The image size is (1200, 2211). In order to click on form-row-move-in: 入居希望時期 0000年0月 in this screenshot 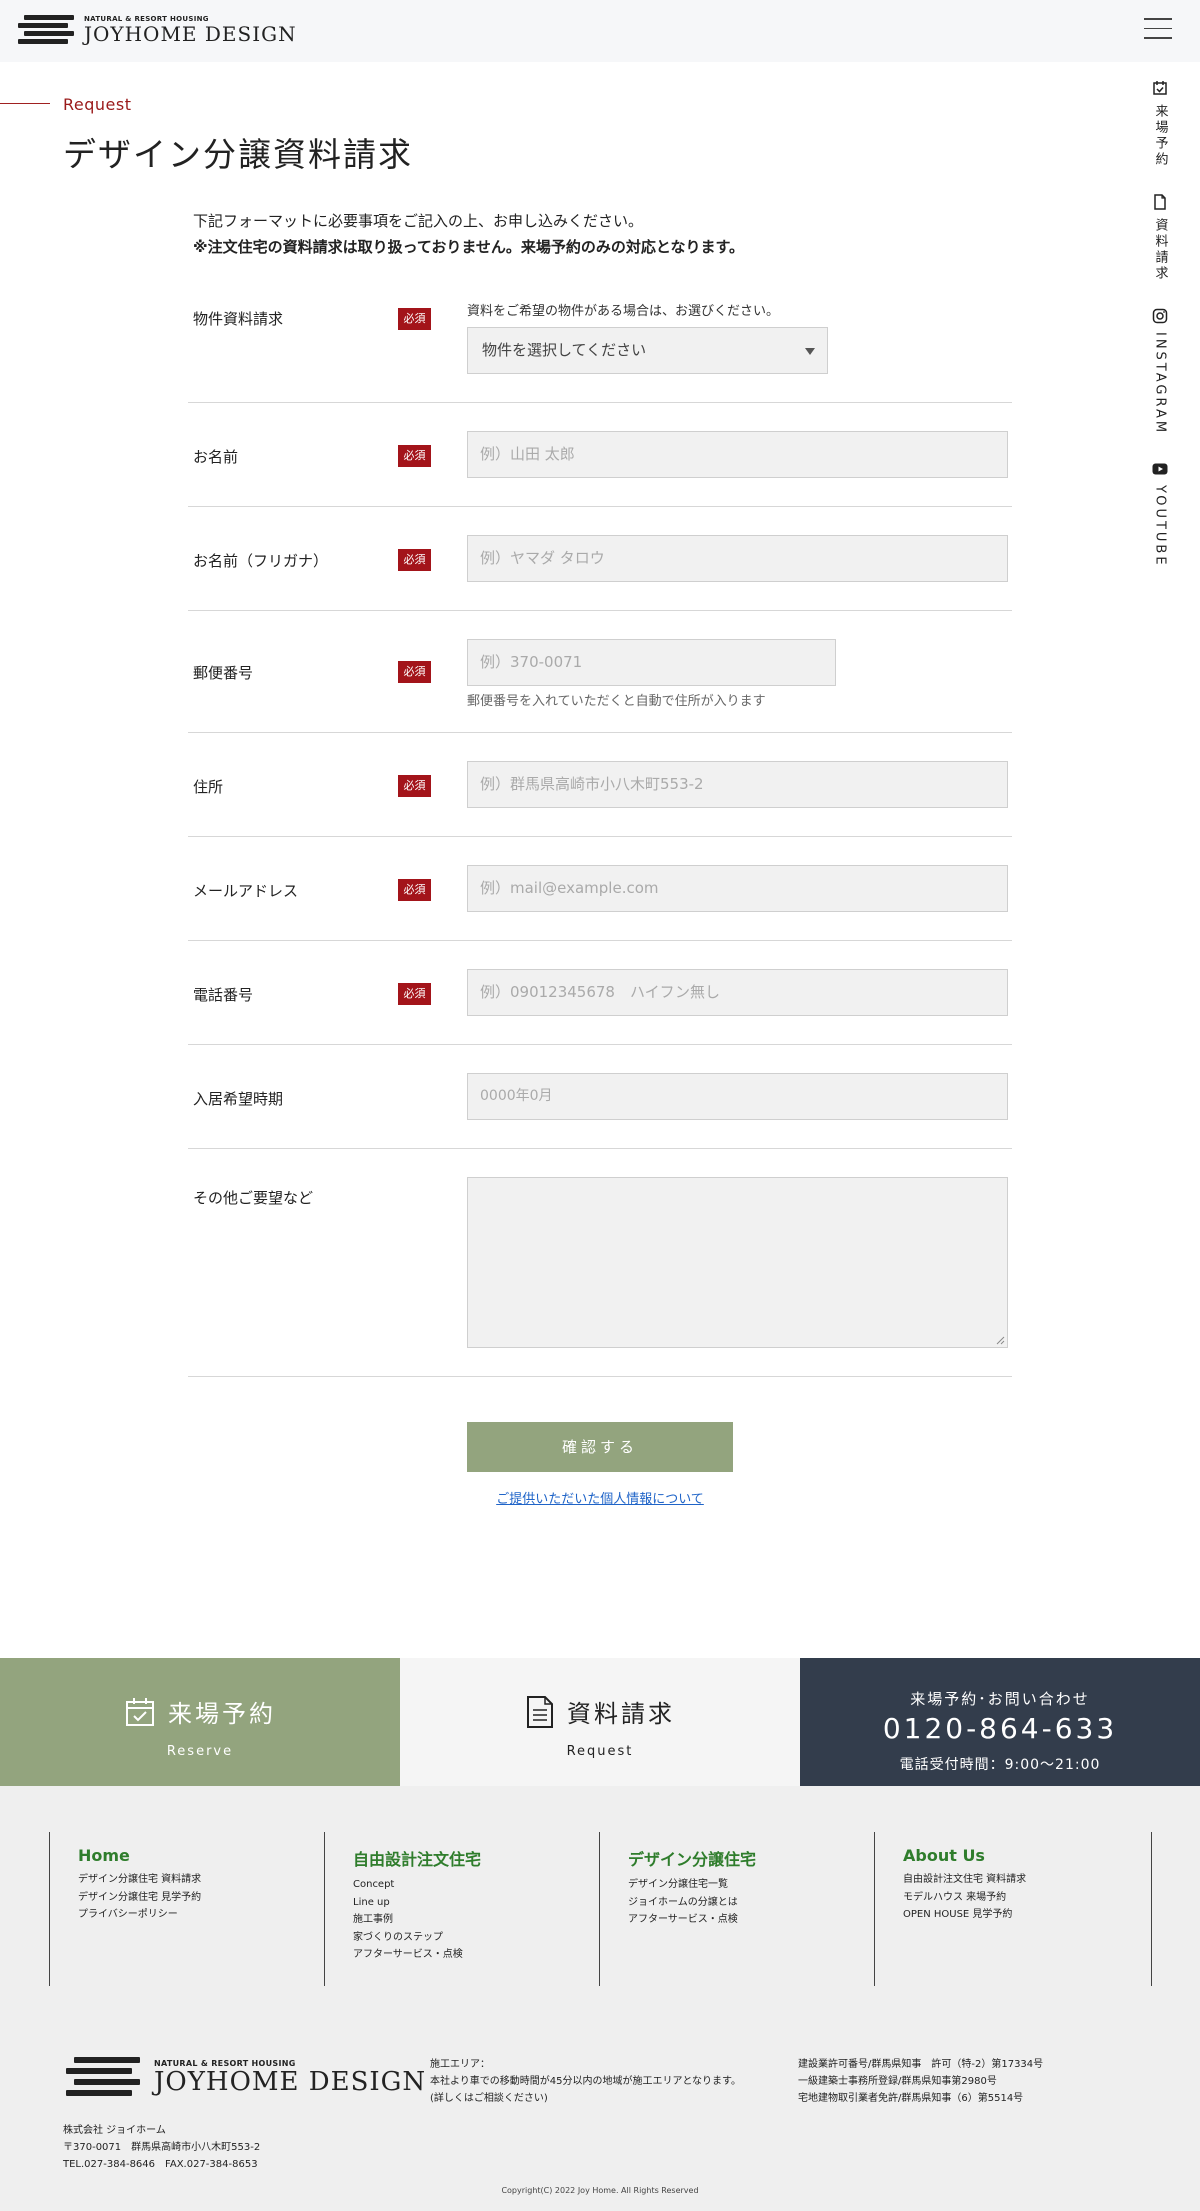, I will do `click(600, 1097)`.